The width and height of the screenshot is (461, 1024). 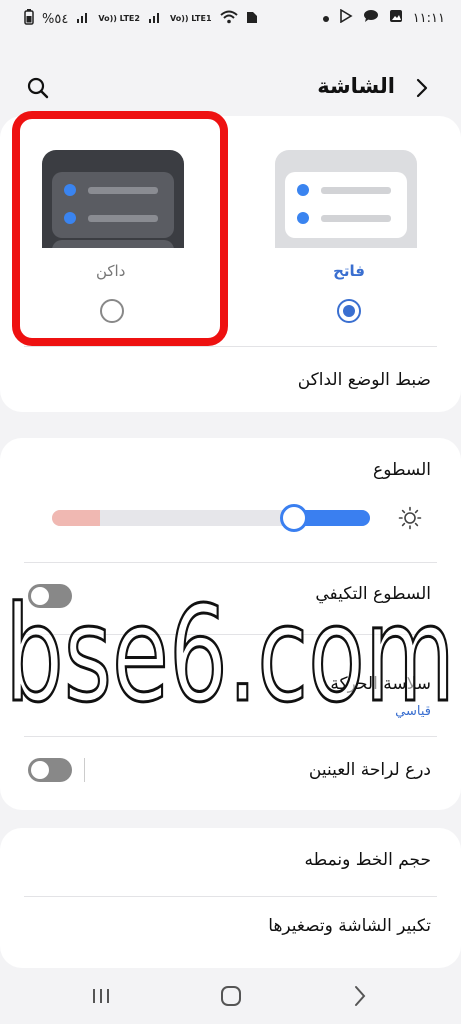 What do you see at coordinates (252, 19) in the screenshot?
I see `sim-card-icon` at bounding box center [252, 19].